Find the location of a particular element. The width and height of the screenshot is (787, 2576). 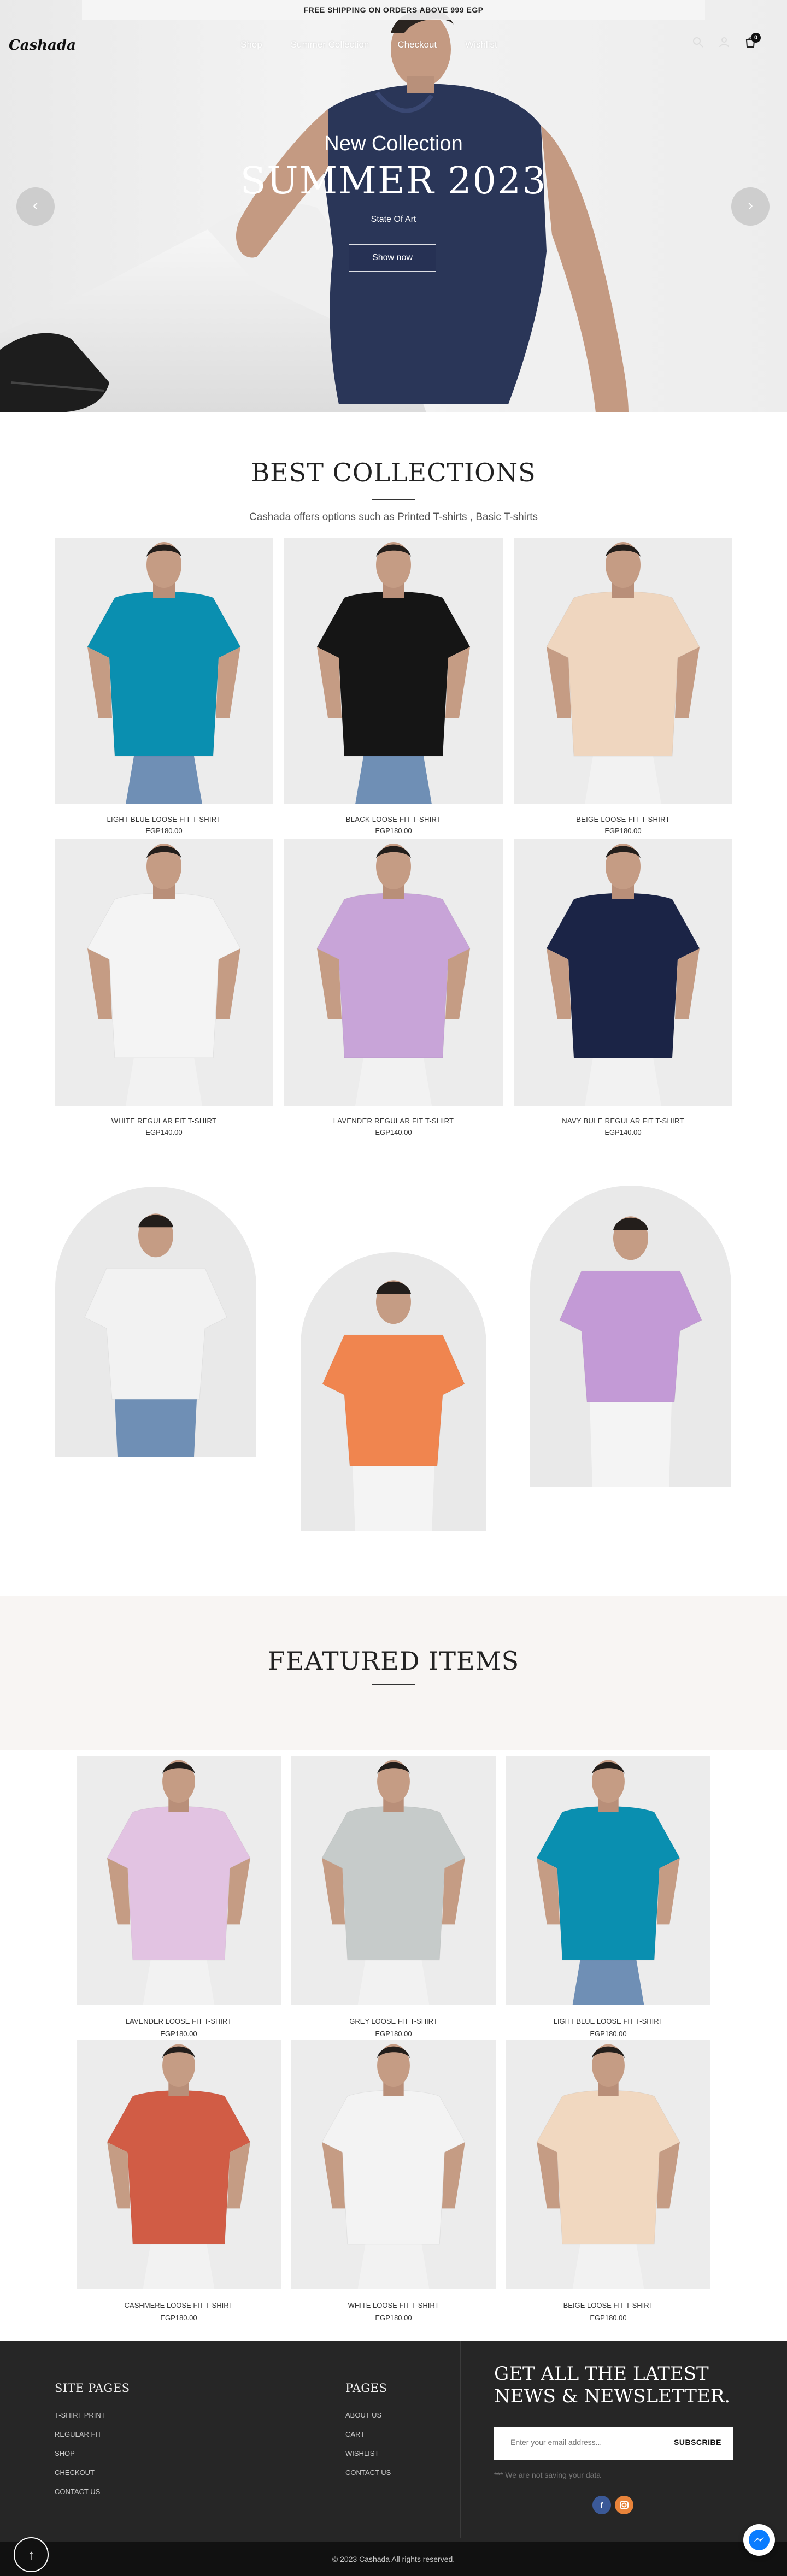

footer-link-shop: SHOP is located at coordinates (80, 2453).